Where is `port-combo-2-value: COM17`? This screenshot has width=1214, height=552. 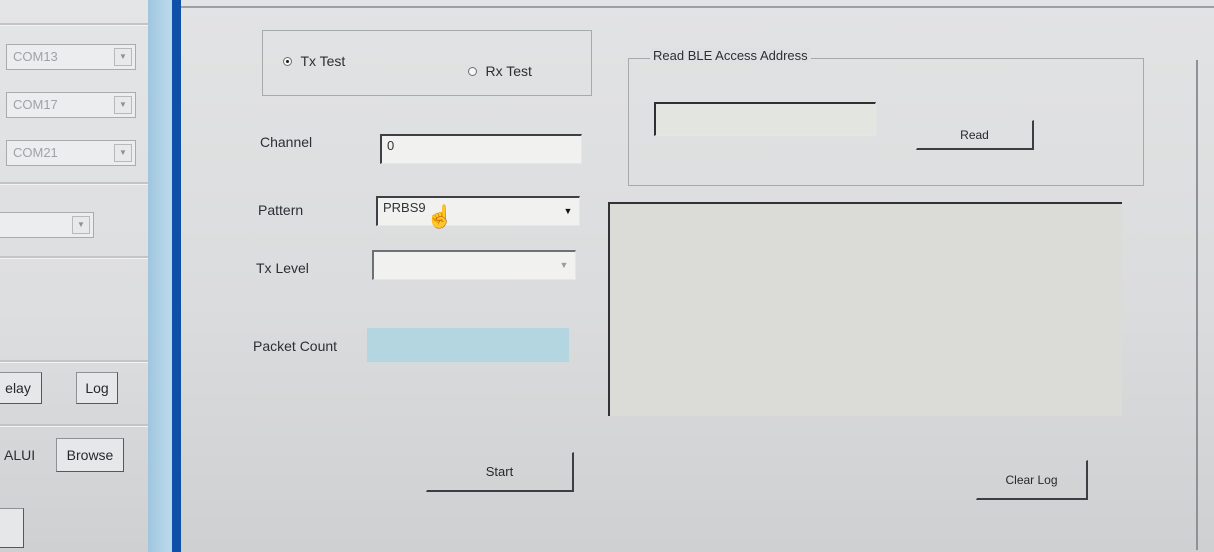 port-combo-2-value: COM17 is located at coordinates (35, 104).